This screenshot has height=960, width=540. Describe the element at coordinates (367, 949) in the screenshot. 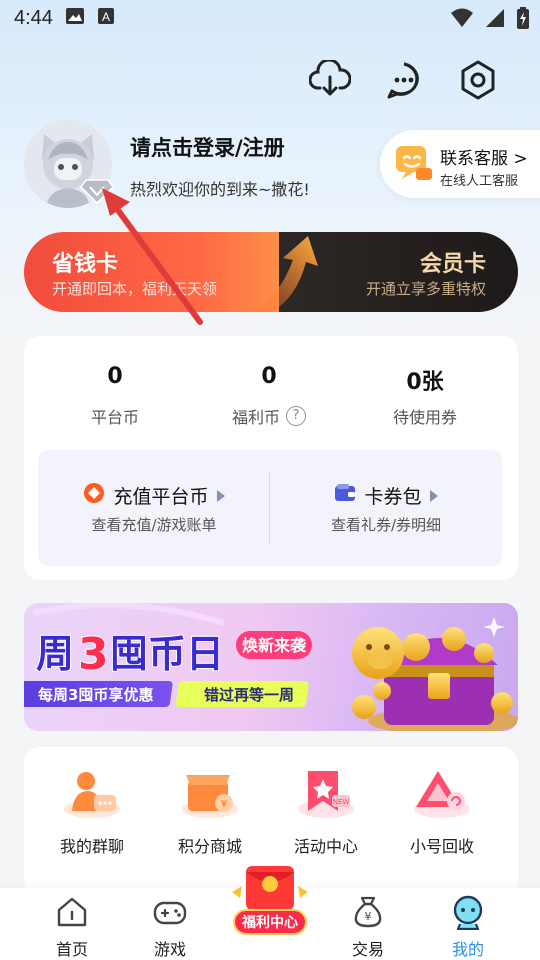

I see `nav-trade-label: 交易` at that location.